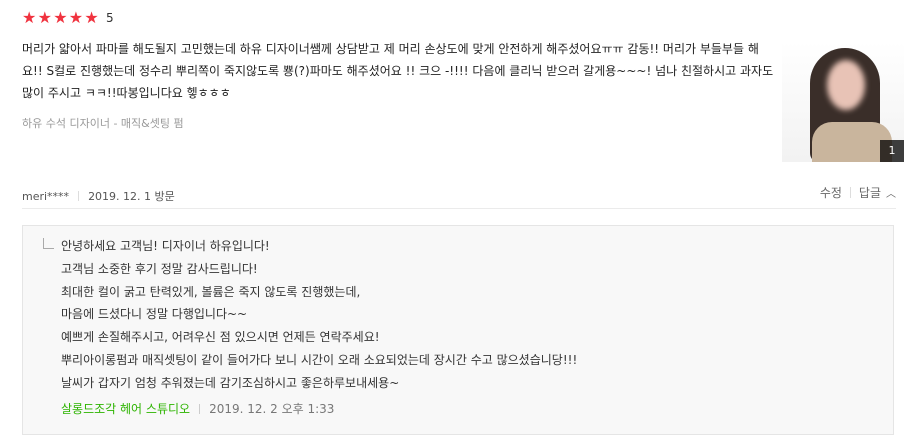  What do you see at coordinates (272, 409) in the screenshot?
I see `reply-date: 2019. 12. 2 오후 1:33` at bounding box center [272, 409].